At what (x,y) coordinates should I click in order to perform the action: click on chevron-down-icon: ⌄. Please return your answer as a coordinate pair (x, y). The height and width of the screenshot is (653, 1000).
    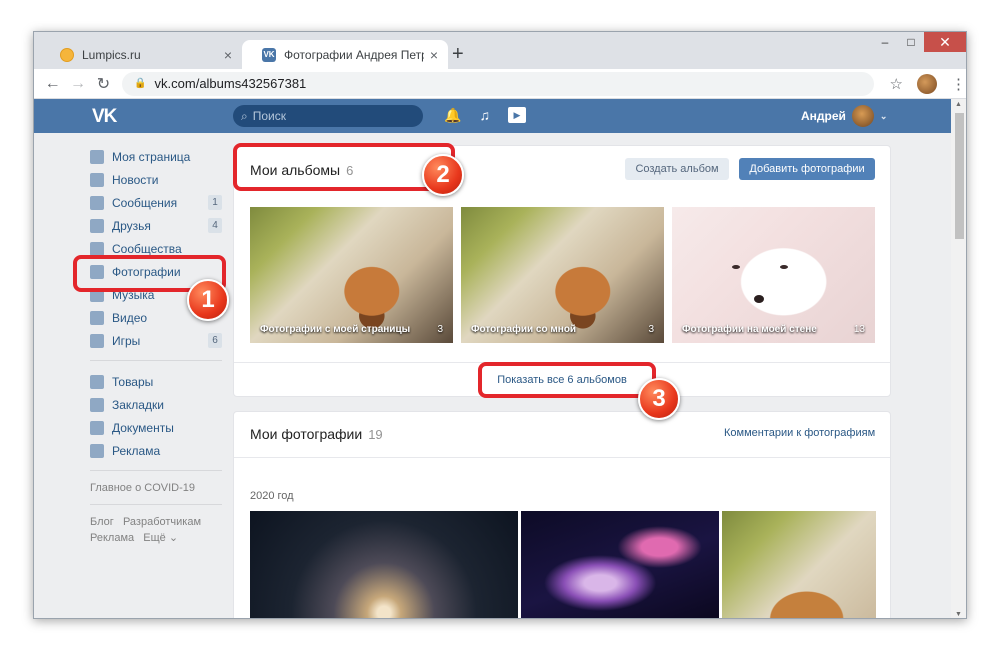
    Looking at the image, I should click on (883, 115).